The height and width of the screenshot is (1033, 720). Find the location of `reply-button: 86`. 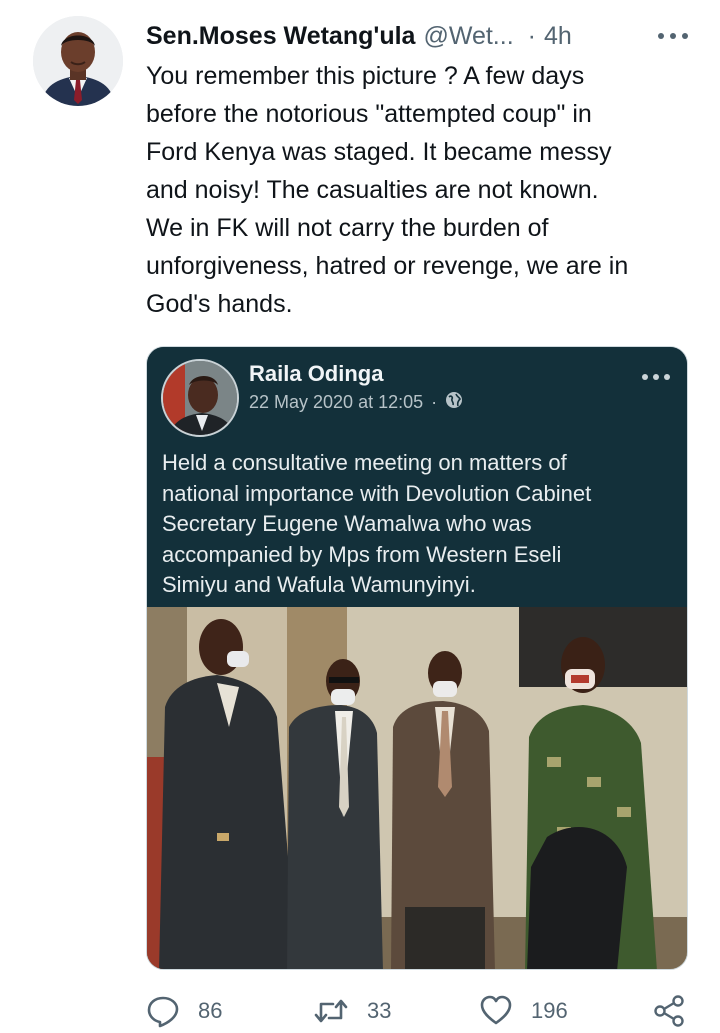

reply-button: 86 is located at coordinates (184, 1011).